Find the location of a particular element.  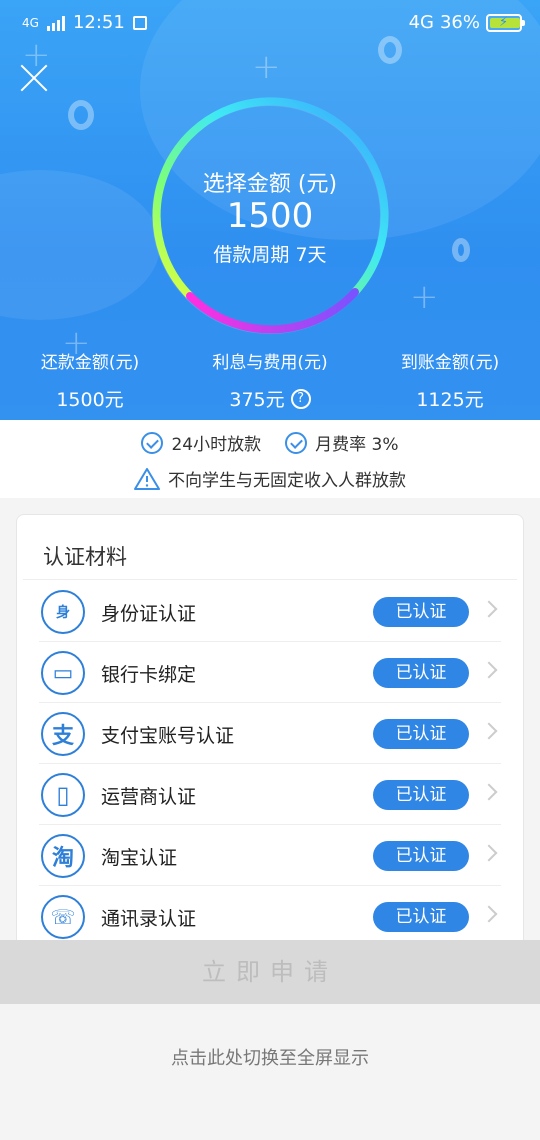

status-bar: 4G 12:51 4G 36% ⚡ is located at coordinates (270, 25).